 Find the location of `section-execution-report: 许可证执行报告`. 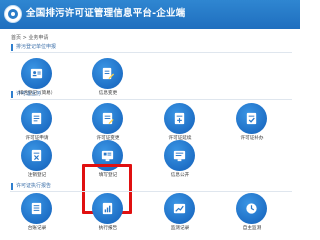

section-execution-report: 许可证执行报告 is located at coordinates (151, 187).